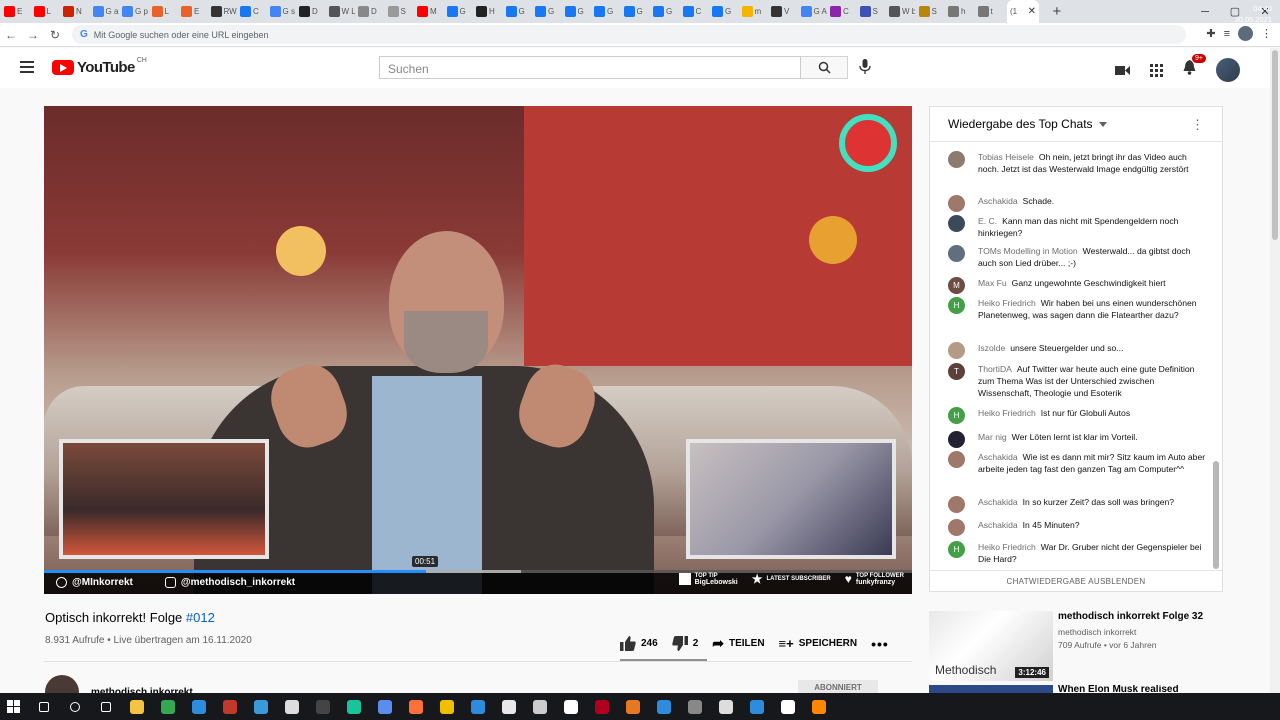 This screenshot has height=720, width=1280. What do you see at coordinates (1253, 14) in the screenshot?
I see `system-clock: 04:40 30.05.2021` at bounding box center [1253, 14].